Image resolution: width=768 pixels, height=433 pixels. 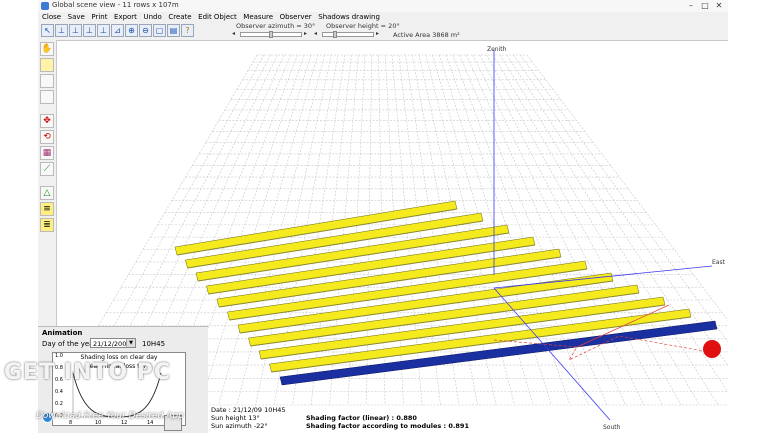 I want to click on rotate-icon: ⟲, so click(x=47, y=137).